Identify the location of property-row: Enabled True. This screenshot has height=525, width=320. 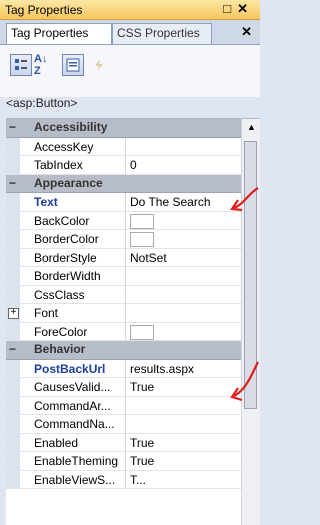
(133, 442).